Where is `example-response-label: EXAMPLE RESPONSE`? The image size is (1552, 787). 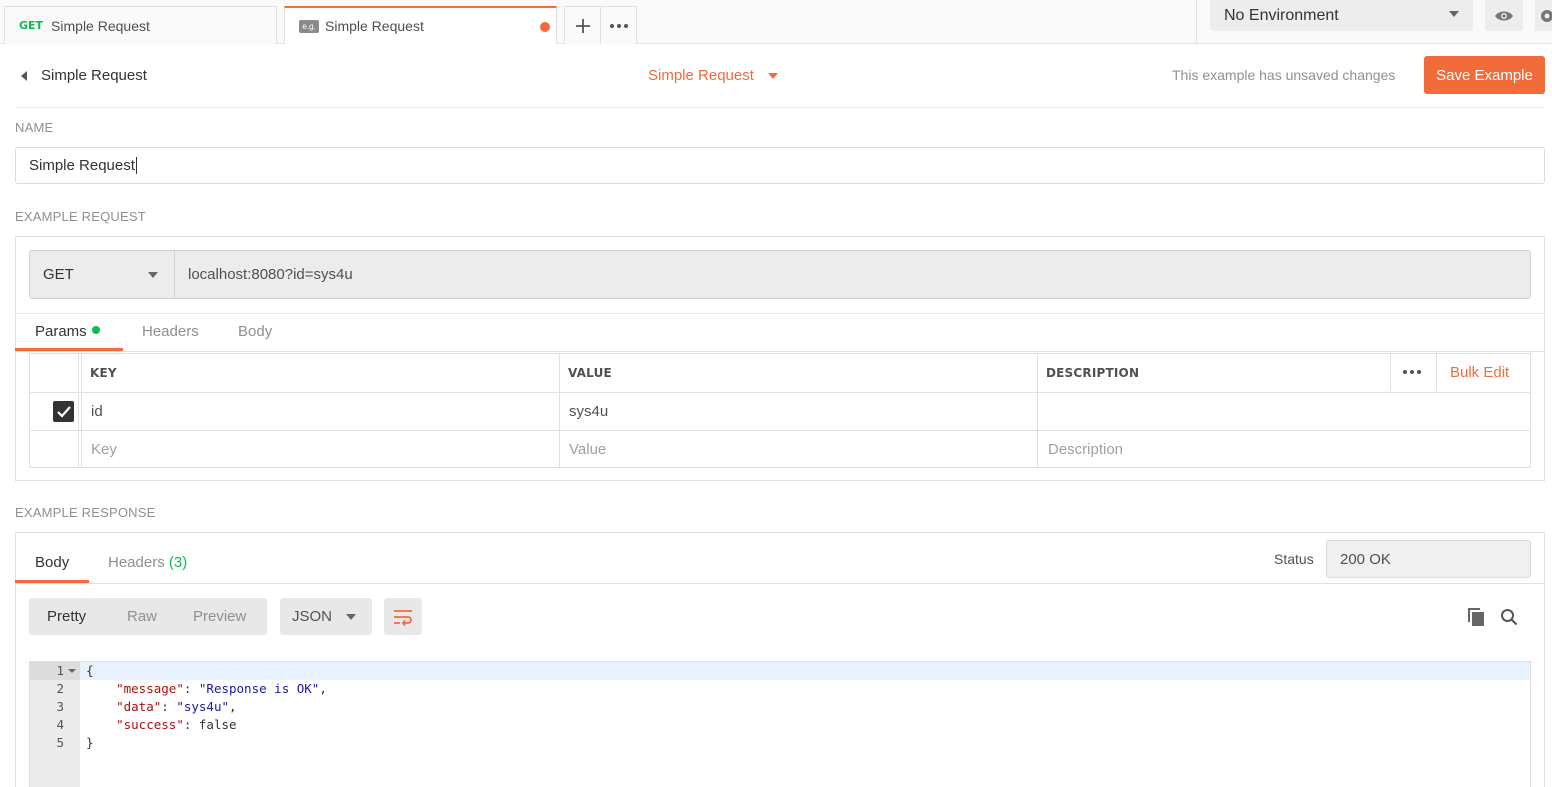
example-response-label: EXAMPLE RESPONSE is located at coordinates (85, 512).